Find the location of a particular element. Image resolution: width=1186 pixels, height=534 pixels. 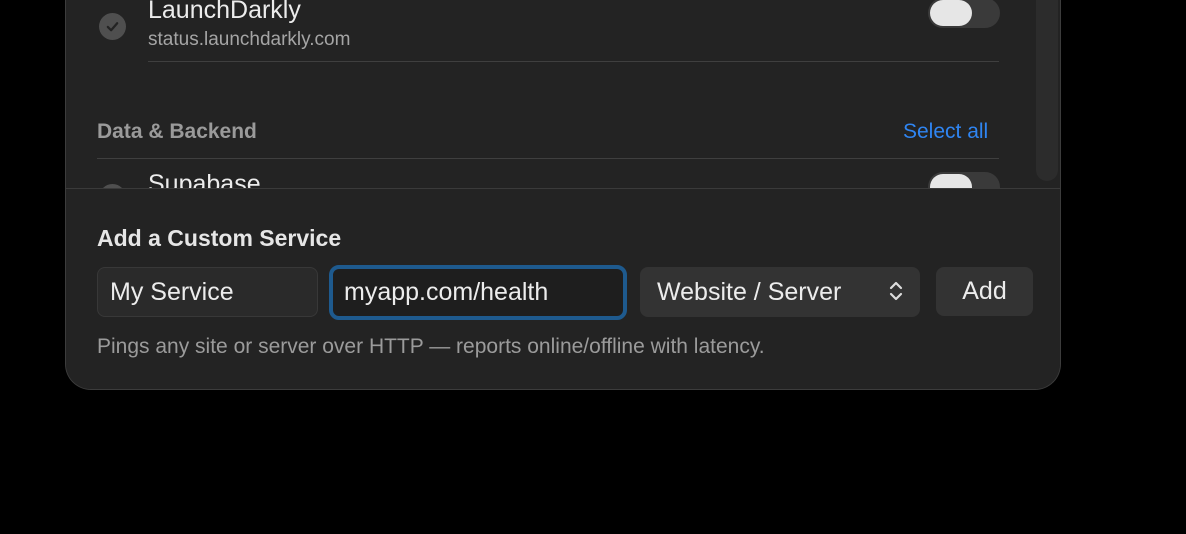

service-row-launchdarkly: LaunchDarkly status.launchdarkly.com is located at coordinates (563, 28).